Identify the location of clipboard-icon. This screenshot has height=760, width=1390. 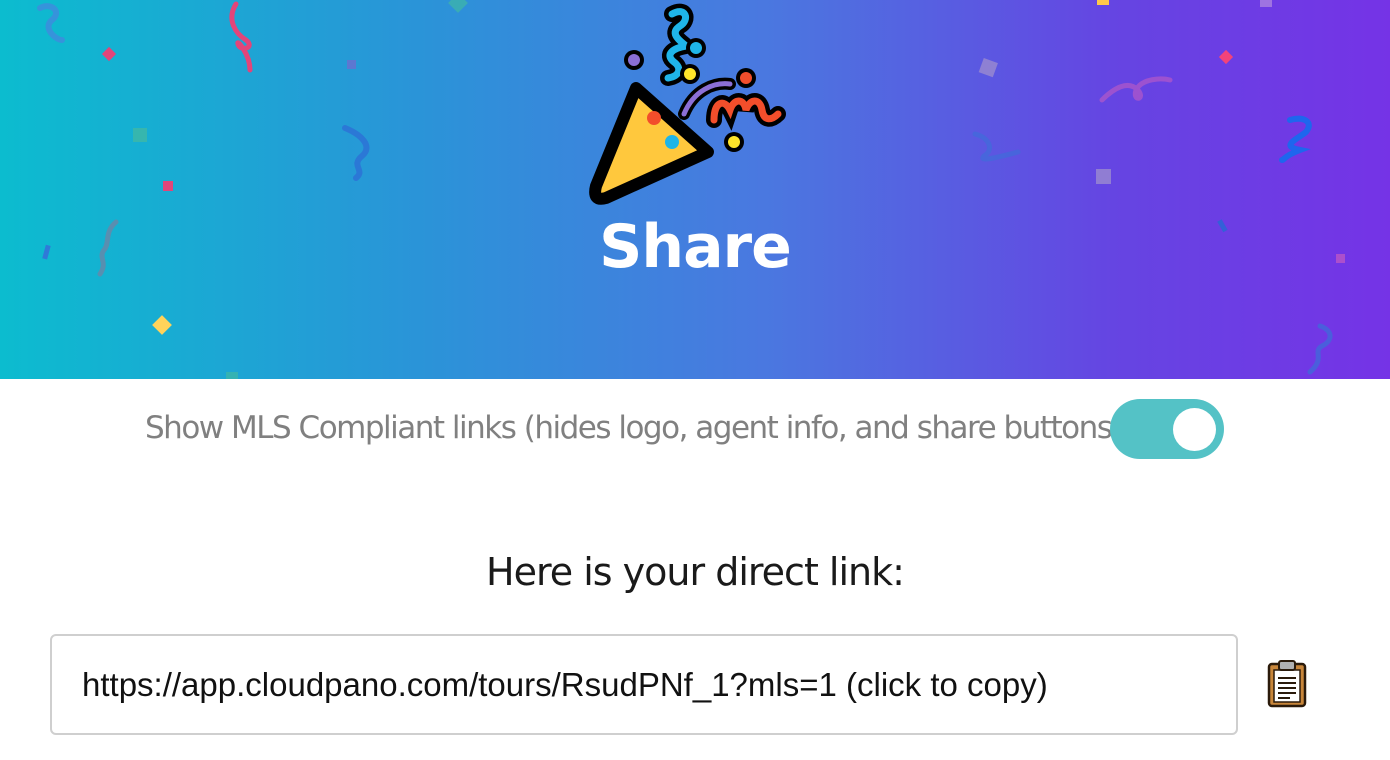
(1287, 684).